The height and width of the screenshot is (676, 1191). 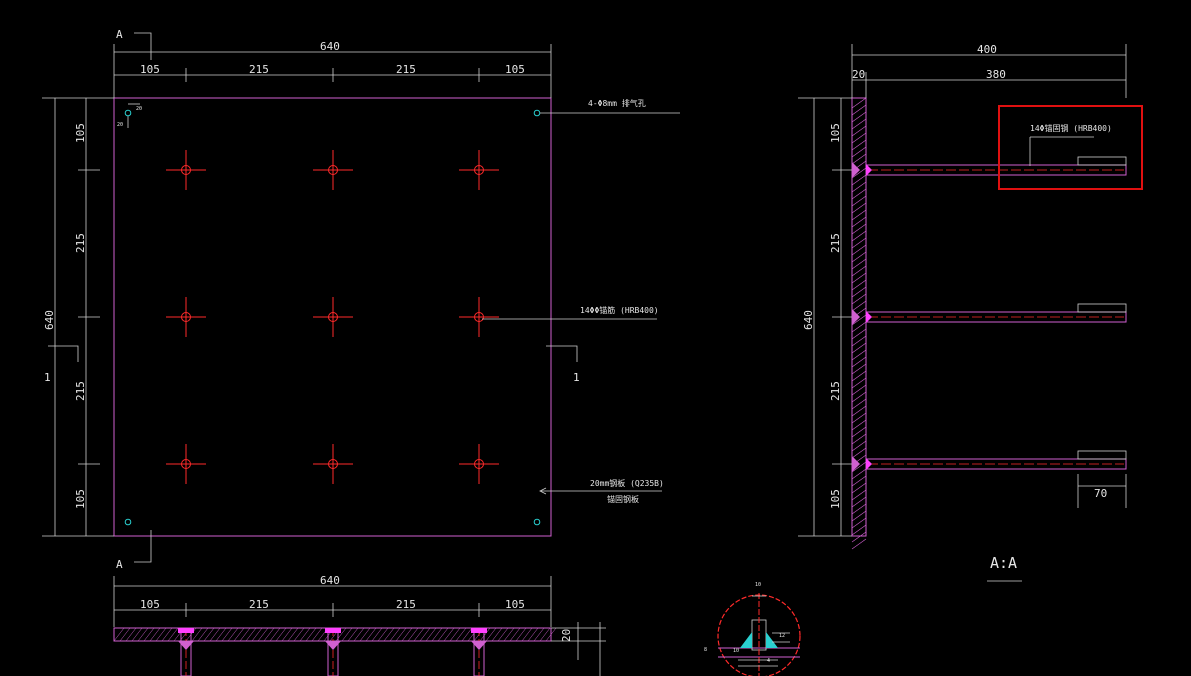 What do you see at coordinates (736, 651) in the screenshot?
I see `detail-label-3: 10` at bounding box center [736, 651].